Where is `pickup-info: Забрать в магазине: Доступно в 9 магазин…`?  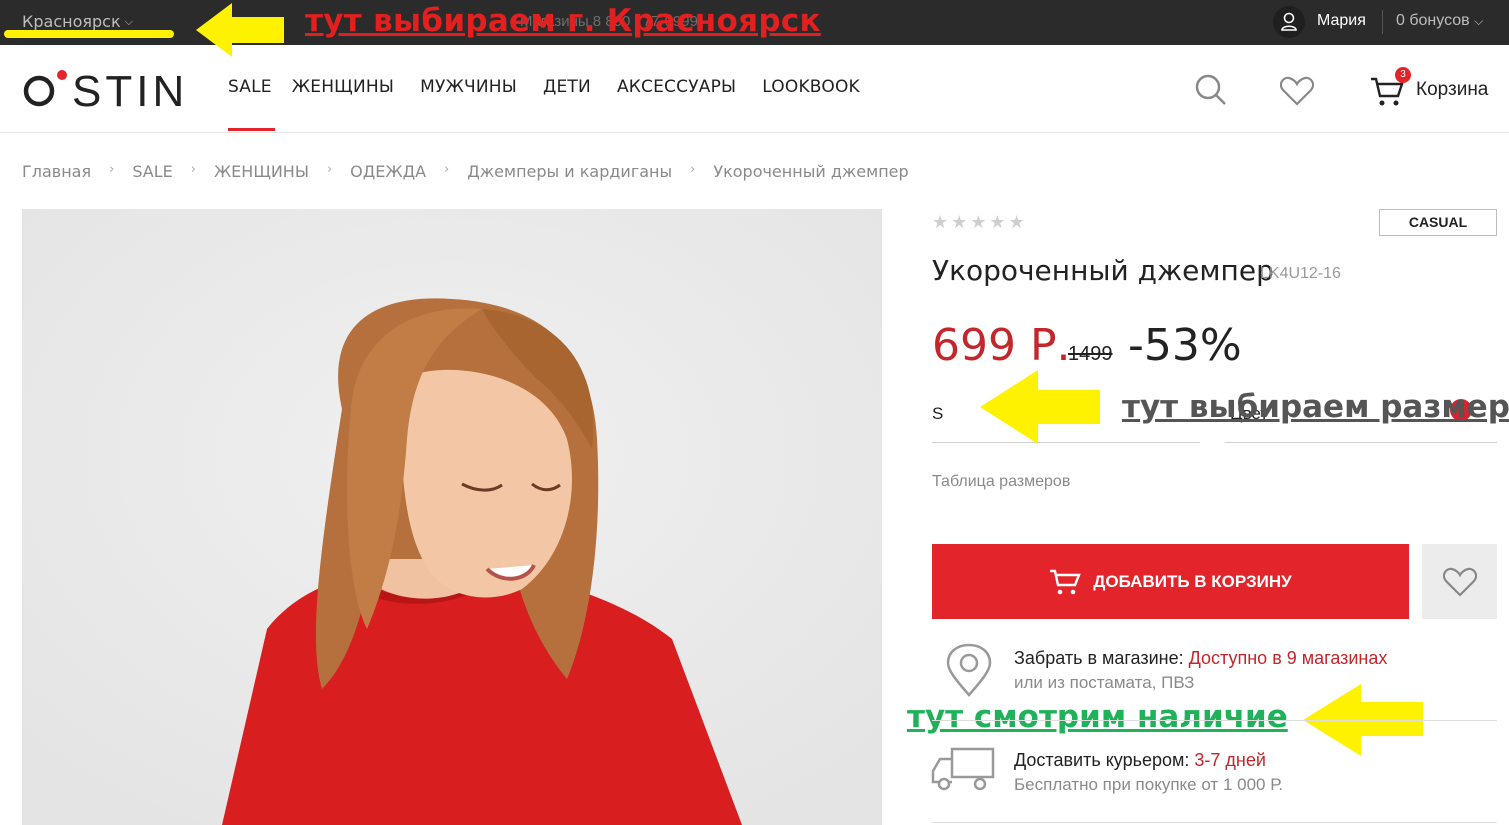
pickup-info: Забрать в магазине: Доступно в 9 магазин… is located at coordinates (1200, 658).